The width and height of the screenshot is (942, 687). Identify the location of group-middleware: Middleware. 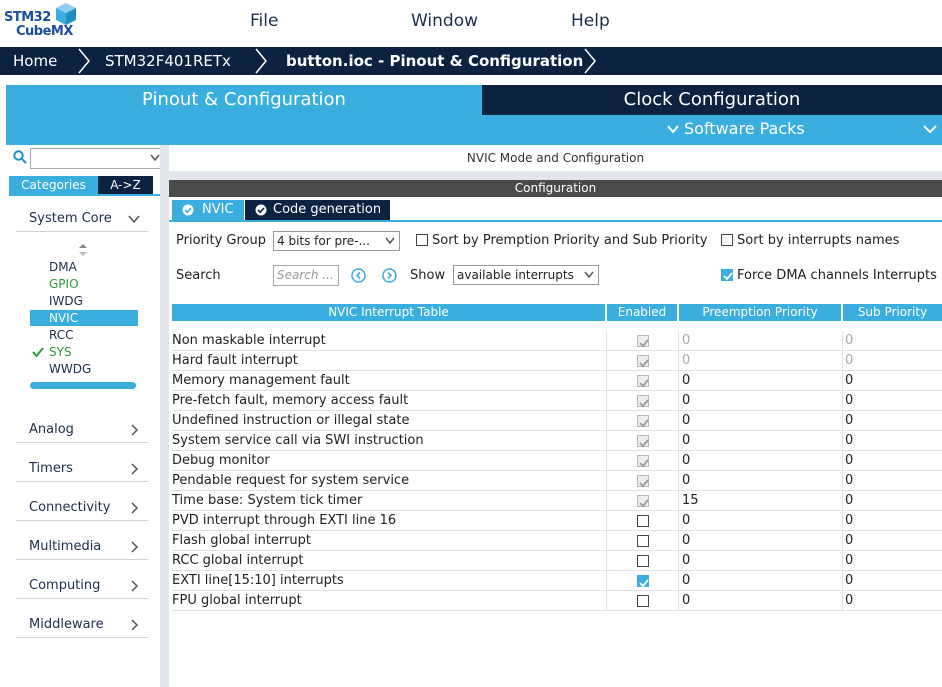
(82, 625).